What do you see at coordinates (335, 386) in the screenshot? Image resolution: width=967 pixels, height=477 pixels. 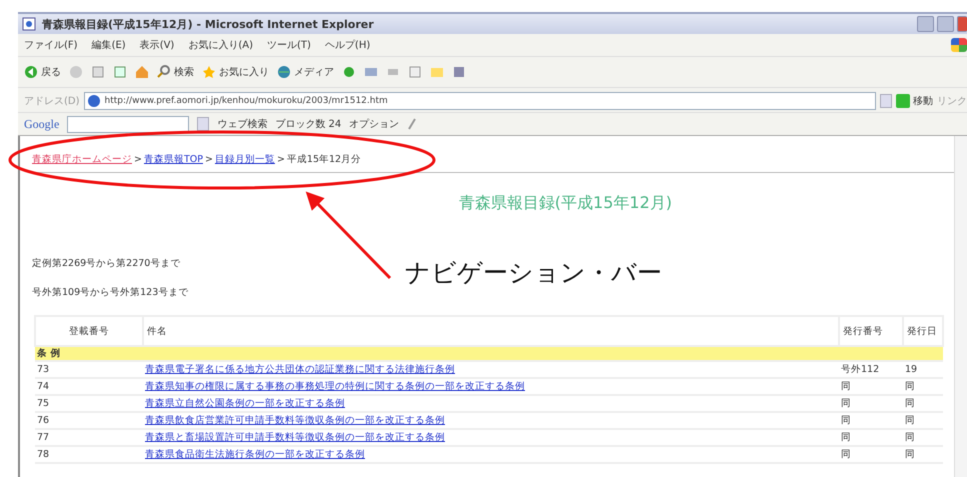 I see `document-link: 青森県知事の権限に属する事務の事務処理の特例に関する条例の一部を改正する条例` at bounding box center [335, 386].